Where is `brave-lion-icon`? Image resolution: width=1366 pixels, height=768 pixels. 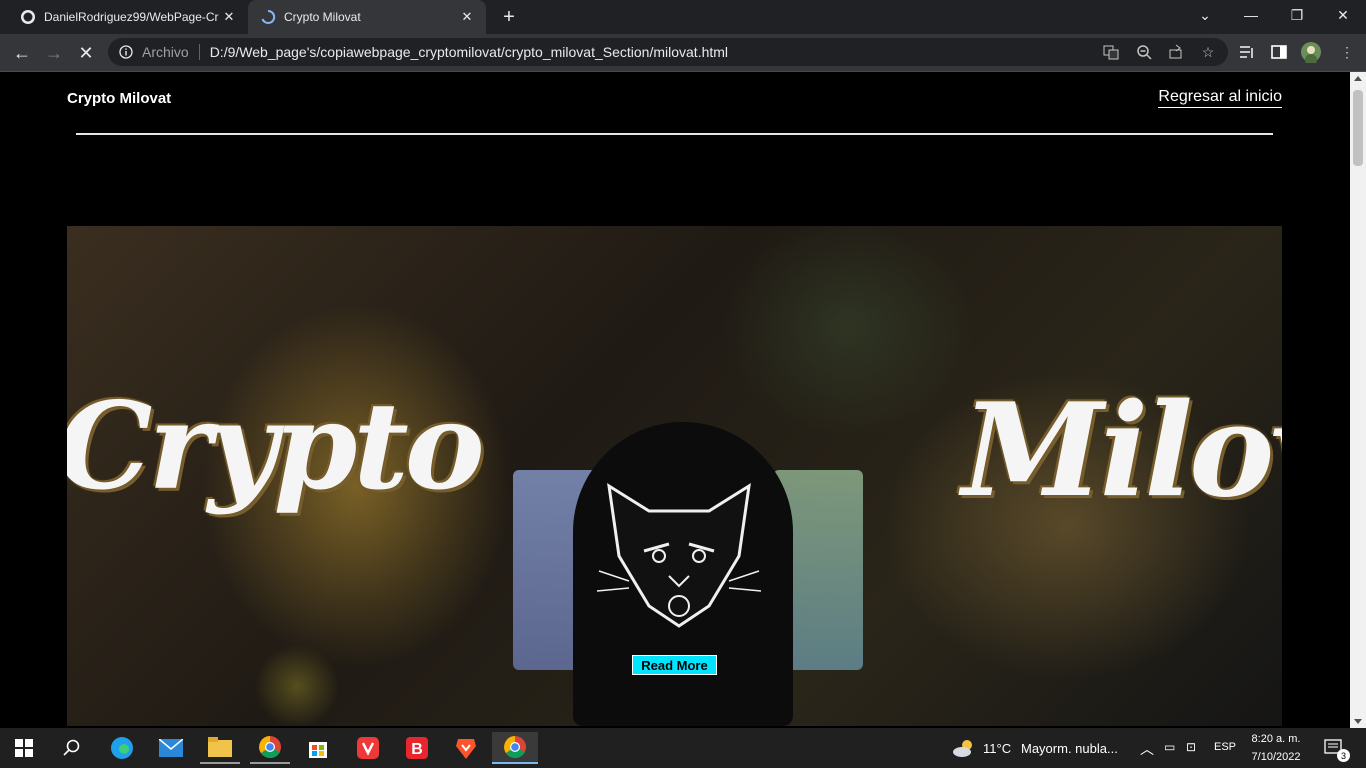
brave-lion-icon is located at coordinates (466, 748).